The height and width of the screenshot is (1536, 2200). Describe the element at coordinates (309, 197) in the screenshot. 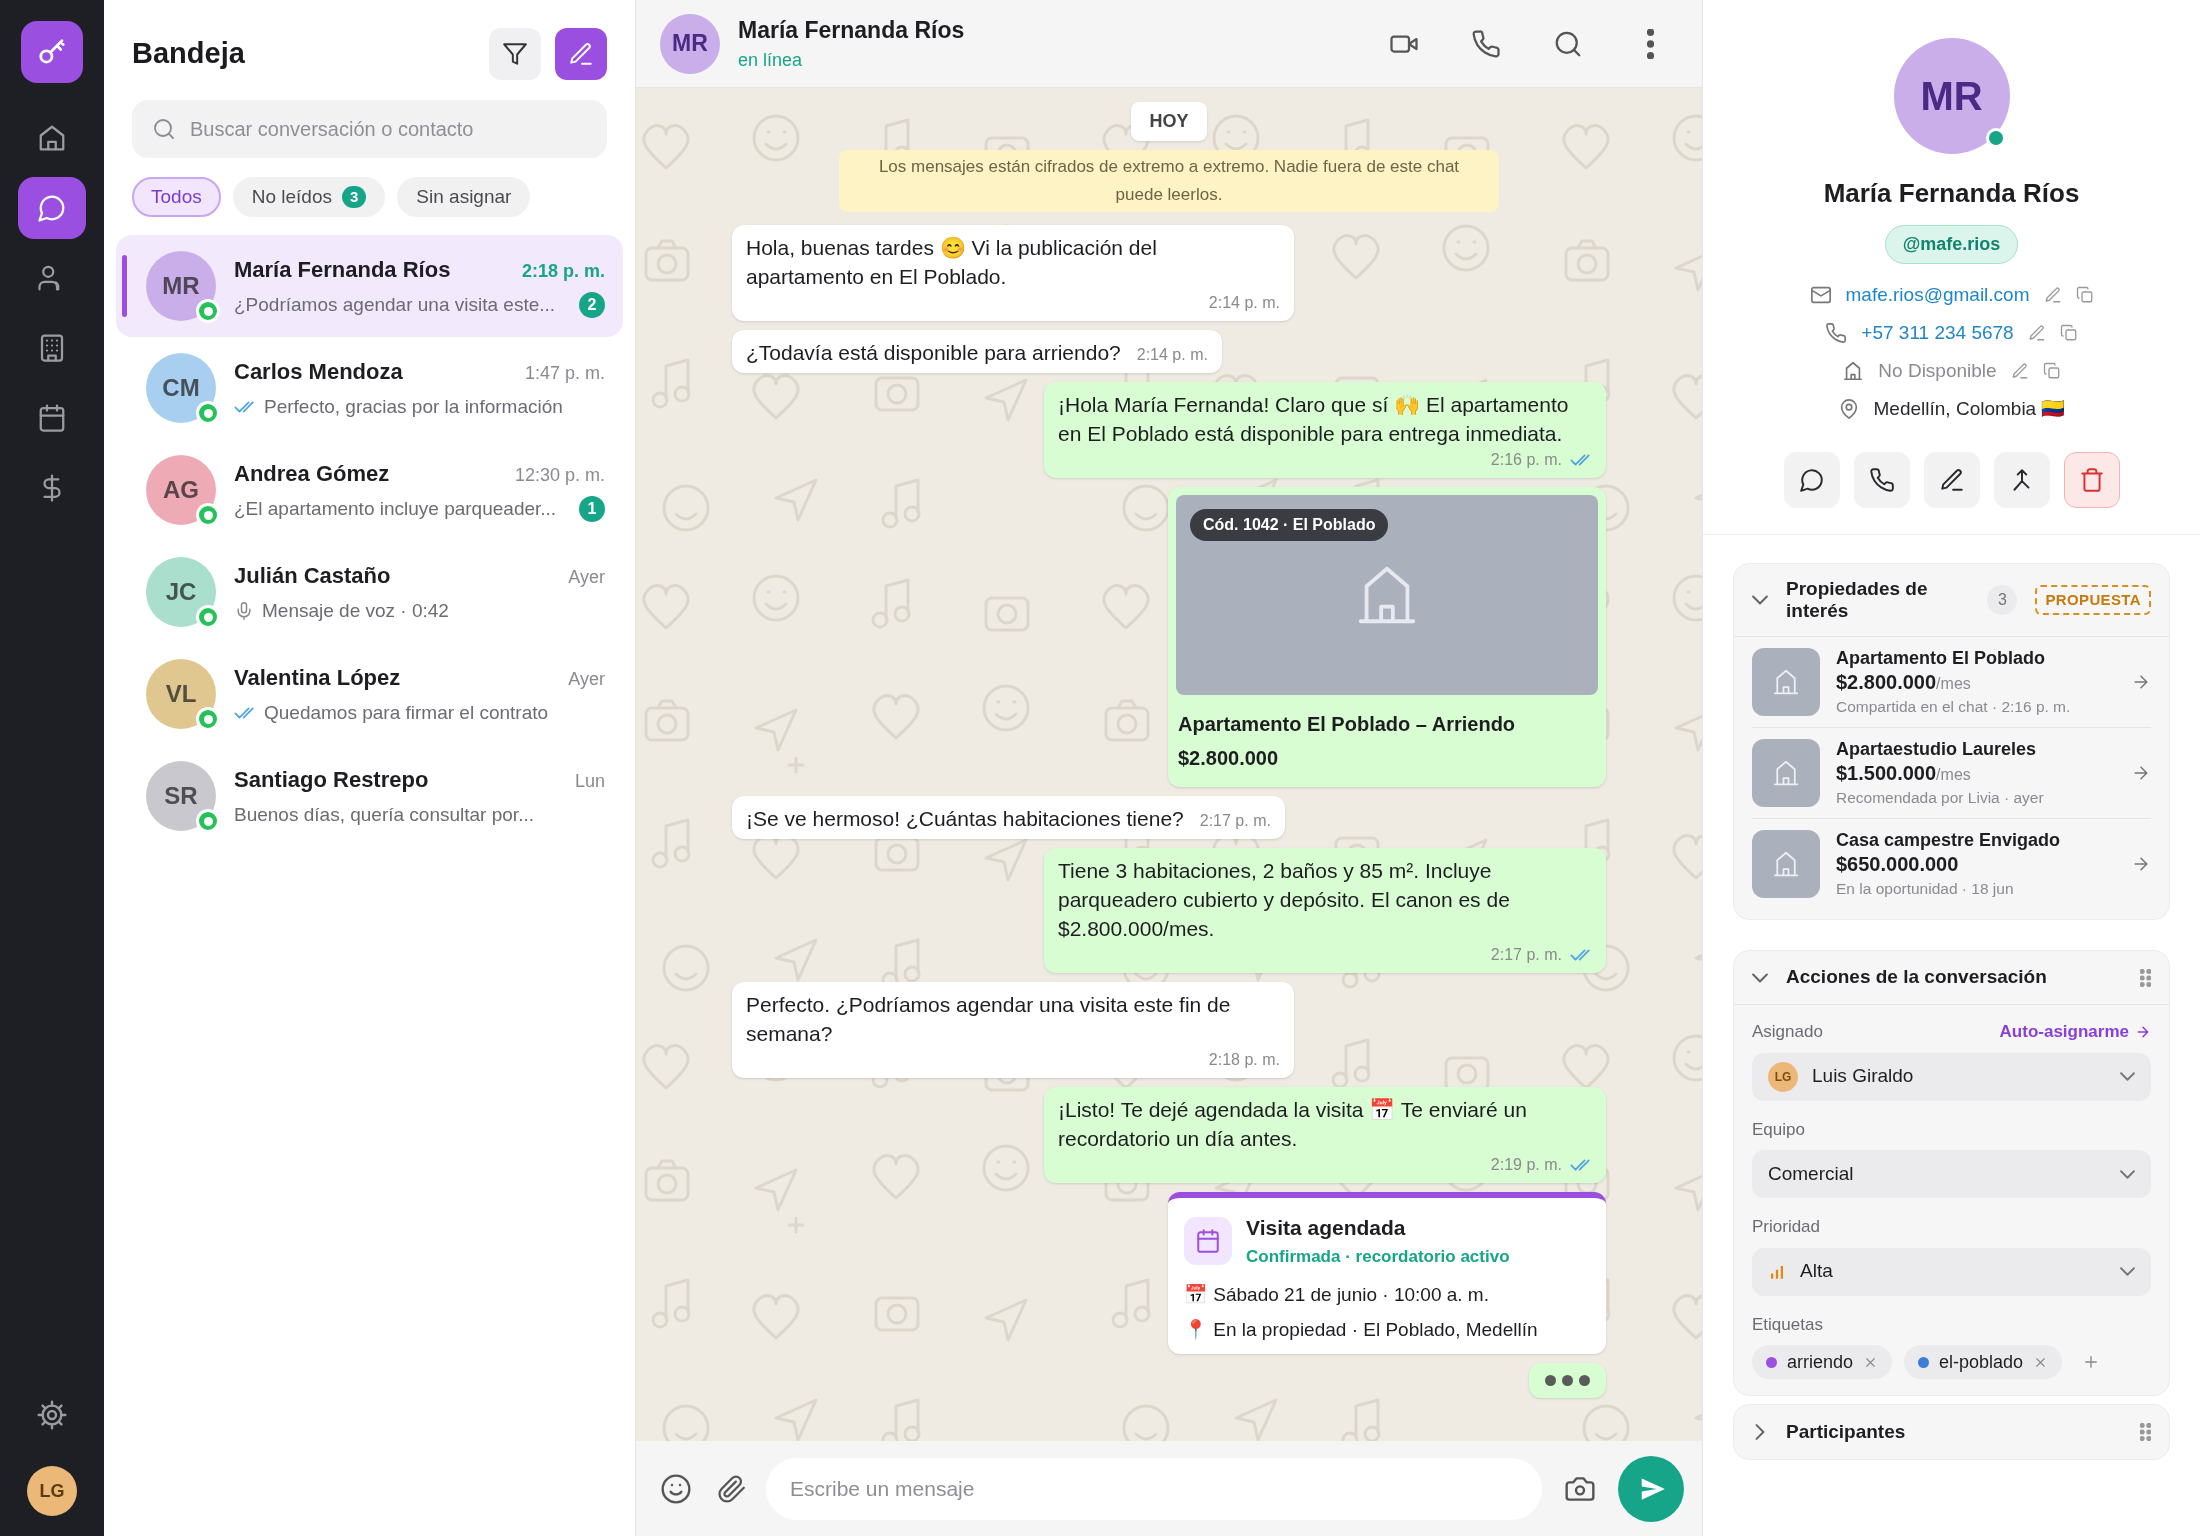

I see `filter-chip: No leídos 3` at that location.